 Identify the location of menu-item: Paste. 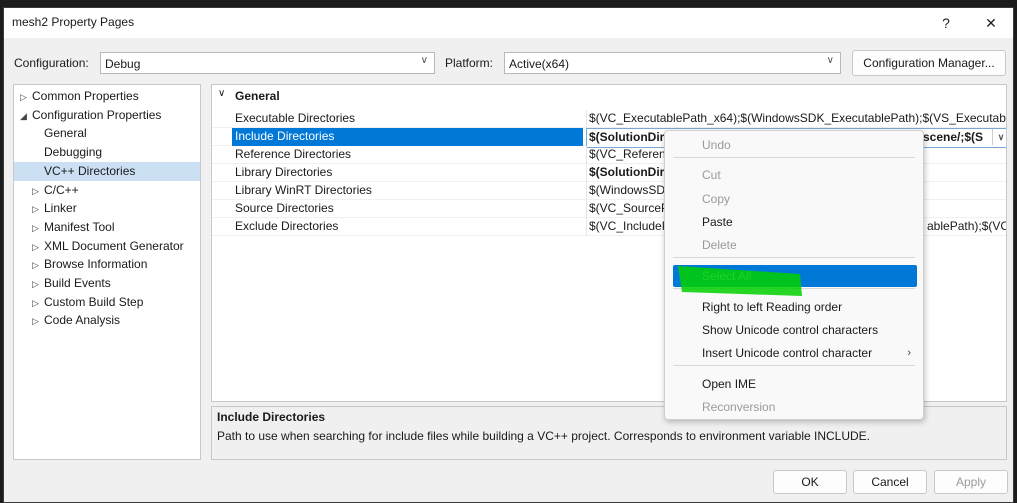
(794, 222).